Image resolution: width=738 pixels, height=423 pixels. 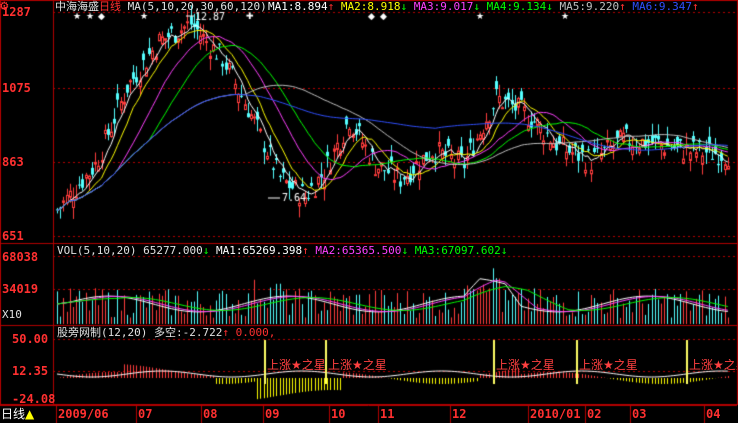 I want to click on price-y-tick: 1287, so click(x=16, y=12).